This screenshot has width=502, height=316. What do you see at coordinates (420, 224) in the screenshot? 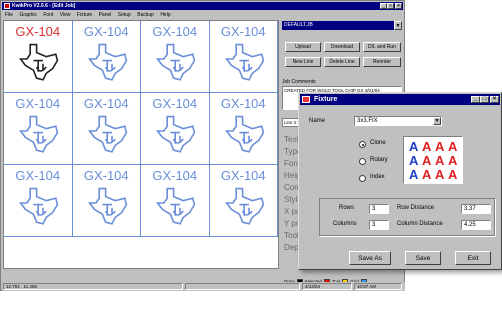
I see `column-distance-label: Column Distance` at bounding box center [420, 224].